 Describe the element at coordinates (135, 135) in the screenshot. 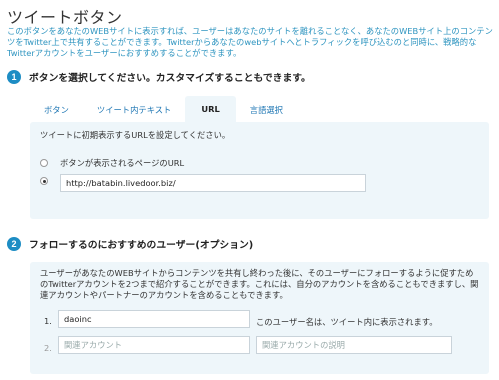

I see `url-note: ツイートに初期表示するURLを設定してください。` at that location.